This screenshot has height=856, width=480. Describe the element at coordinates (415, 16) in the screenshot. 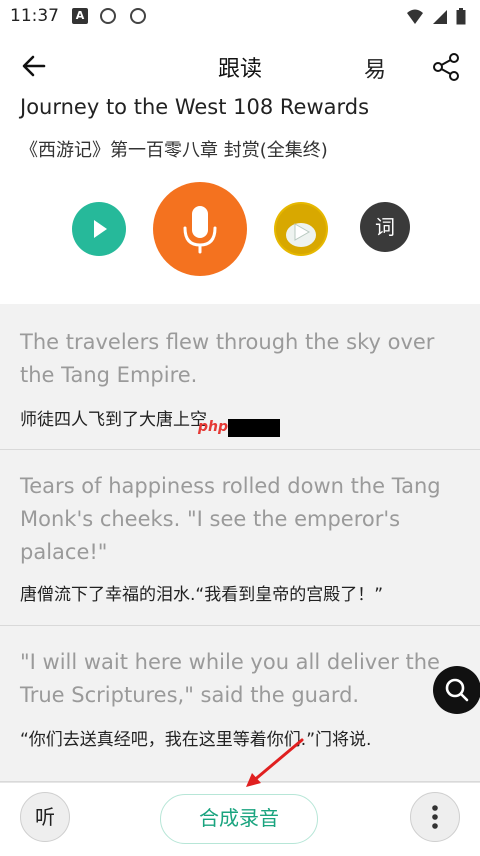

I see `wifi-icon` at that location.